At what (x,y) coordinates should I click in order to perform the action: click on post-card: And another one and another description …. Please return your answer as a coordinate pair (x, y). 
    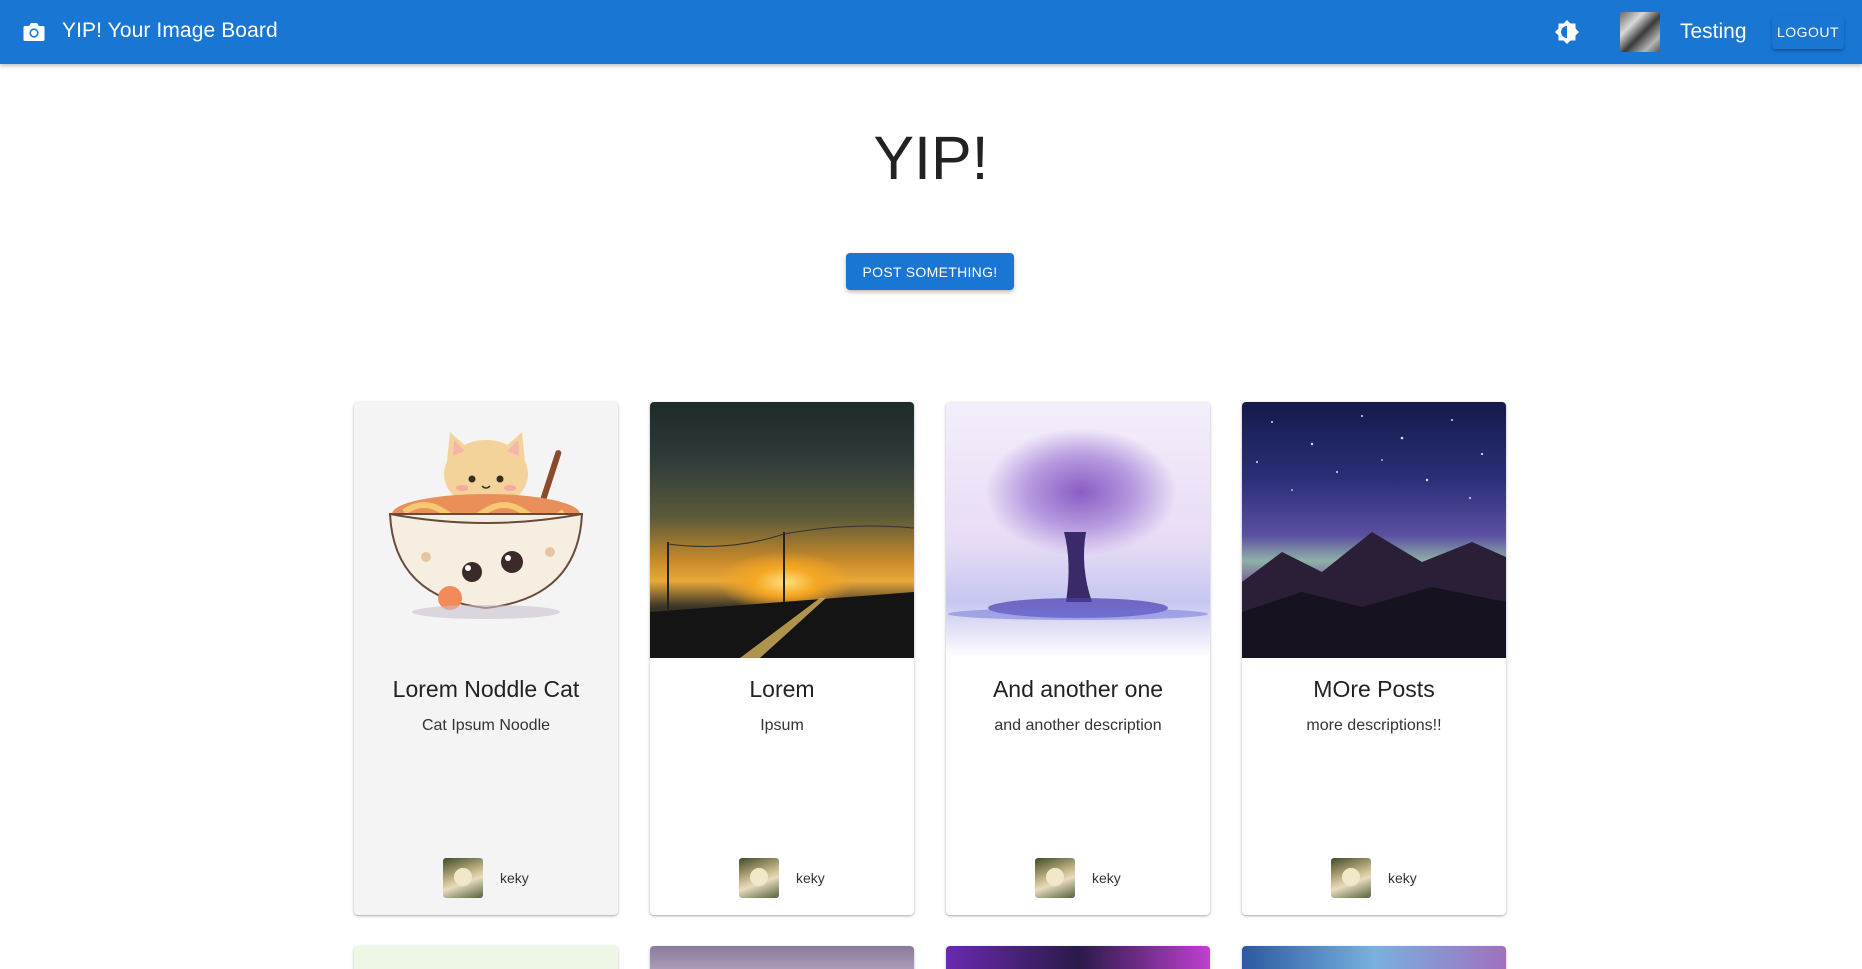
    Looking at the image, I should click on (1078, 658).